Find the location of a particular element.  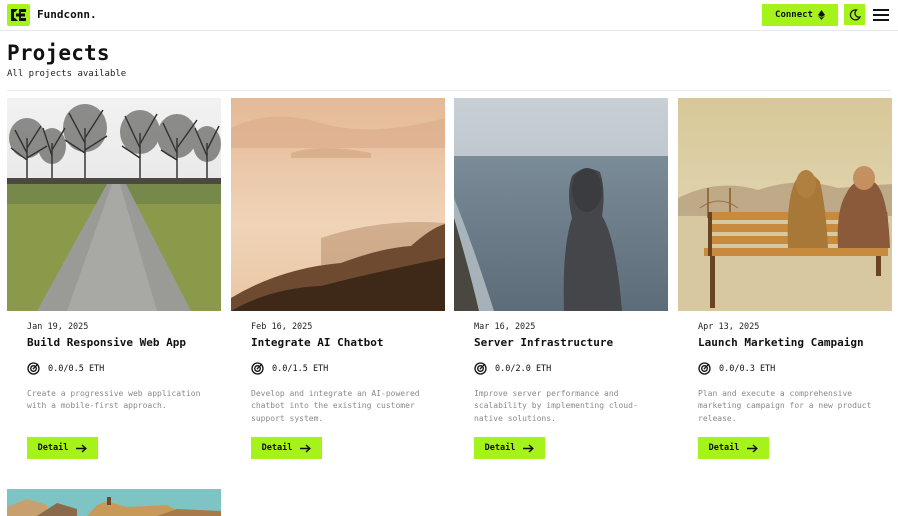

project-title: Integrate AI Chatbot is located at coordinates (317, 342).